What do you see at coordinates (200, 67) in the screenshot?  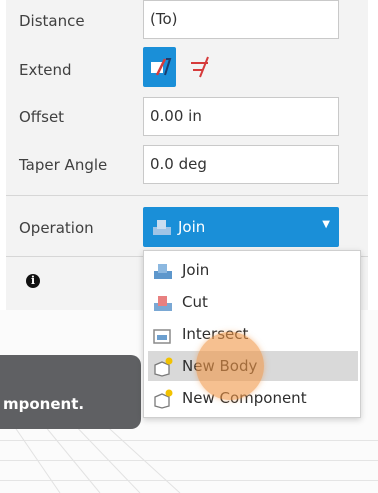 I see `extend-min-solution-icon` at bounding box center [200, 67].